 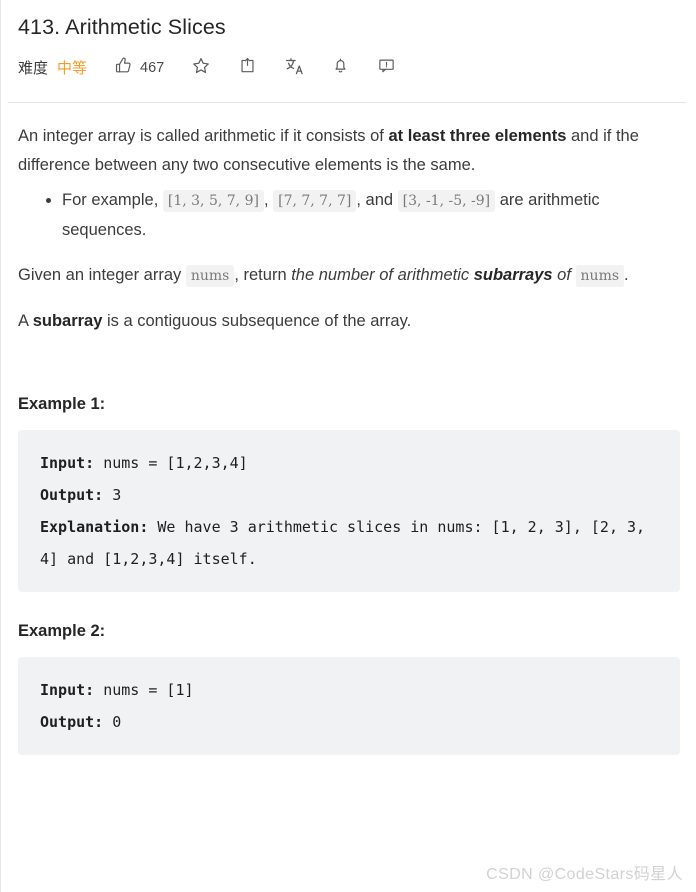 I want to click on desc-p2-bolditalic: subarrays, so click(x=513, y=275).